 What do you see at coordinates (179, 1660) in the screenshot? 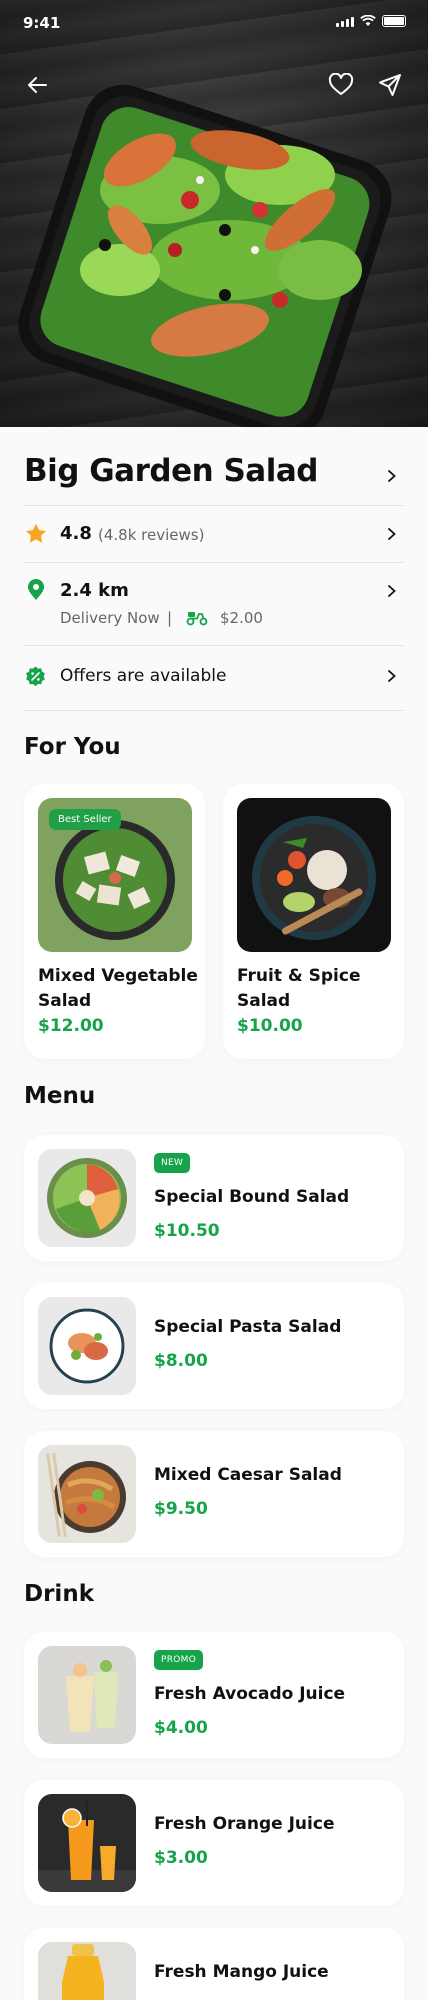
I see `promo-tag: PROMO` at bounding box center [179, 1660].